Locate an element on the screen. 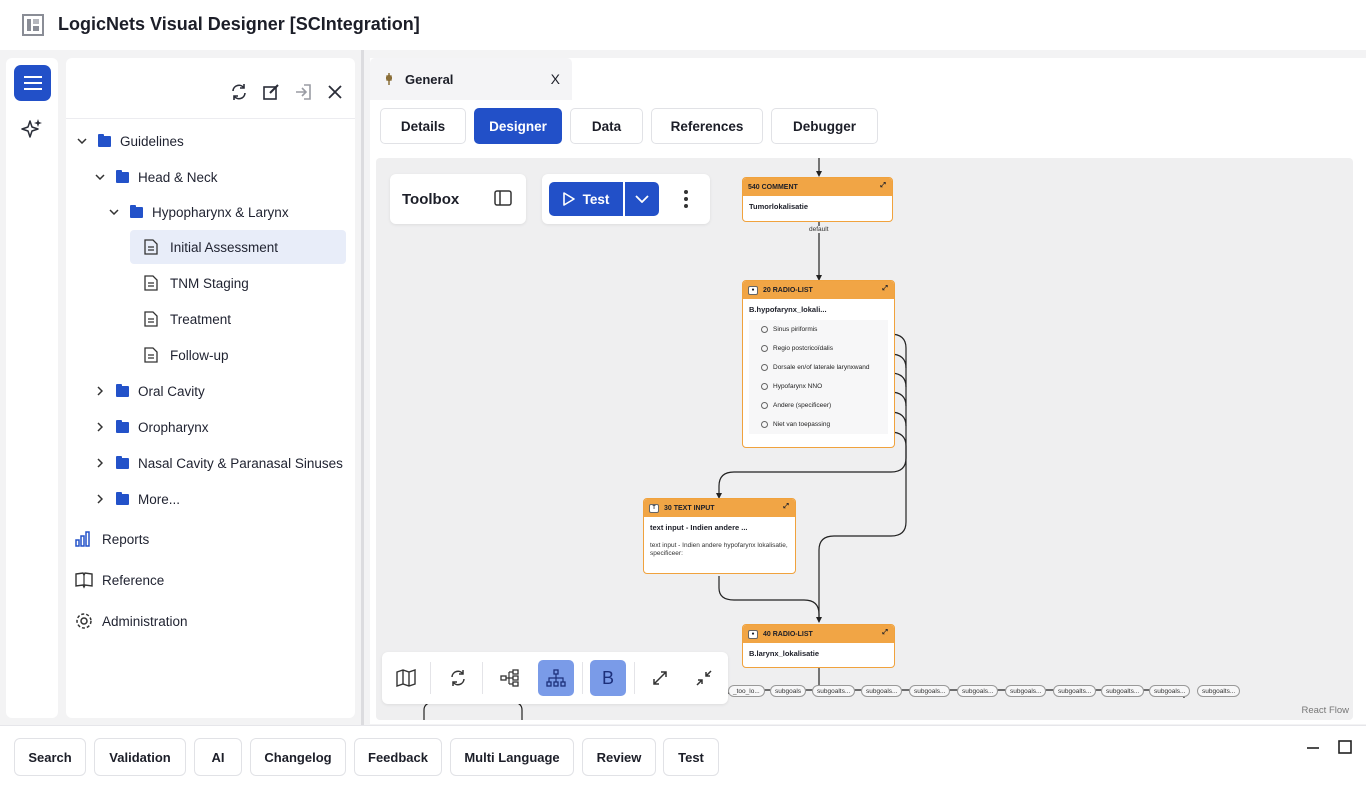  search-button: Search is located at coordinates (50, 757).